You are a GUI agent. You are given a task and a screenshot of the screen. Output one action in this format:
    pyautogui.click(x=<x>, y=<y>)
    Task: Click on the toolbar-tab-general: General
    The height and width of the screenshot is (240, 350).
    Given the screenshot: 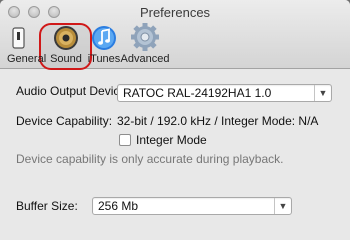 What is the action you would take?
    pyautogui.click(x=23, y=44)
    